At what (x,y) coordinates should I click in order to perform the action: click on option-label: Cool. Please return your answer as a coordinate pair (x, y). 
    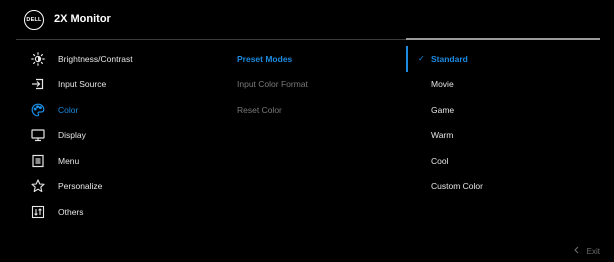
    Looking at the image, I should click on (440, 160).